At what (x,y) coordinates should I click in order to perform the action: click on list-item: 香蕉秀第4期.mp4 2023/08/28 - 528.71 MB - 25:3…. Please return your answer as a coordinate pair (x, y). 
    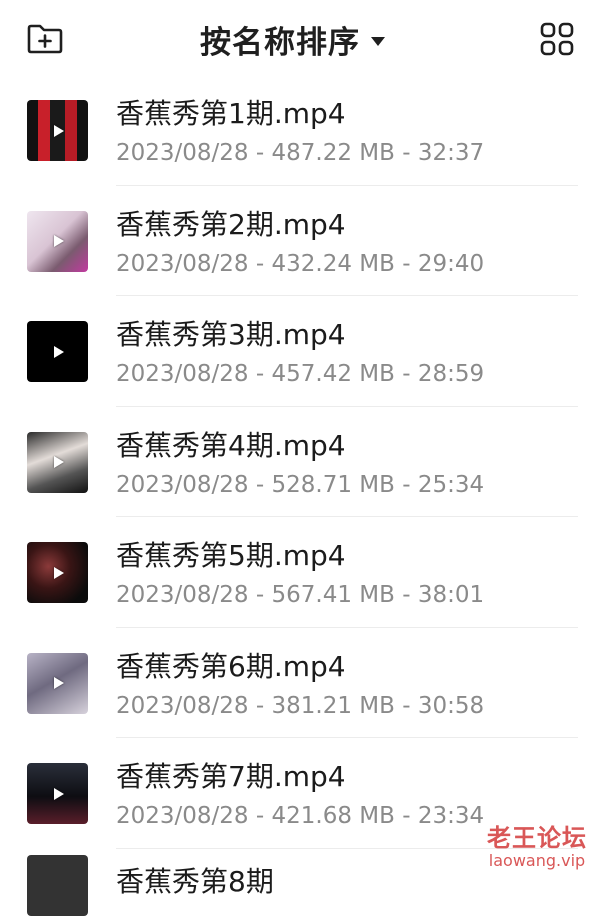
    Looking at the image, I should click on (299, 462).